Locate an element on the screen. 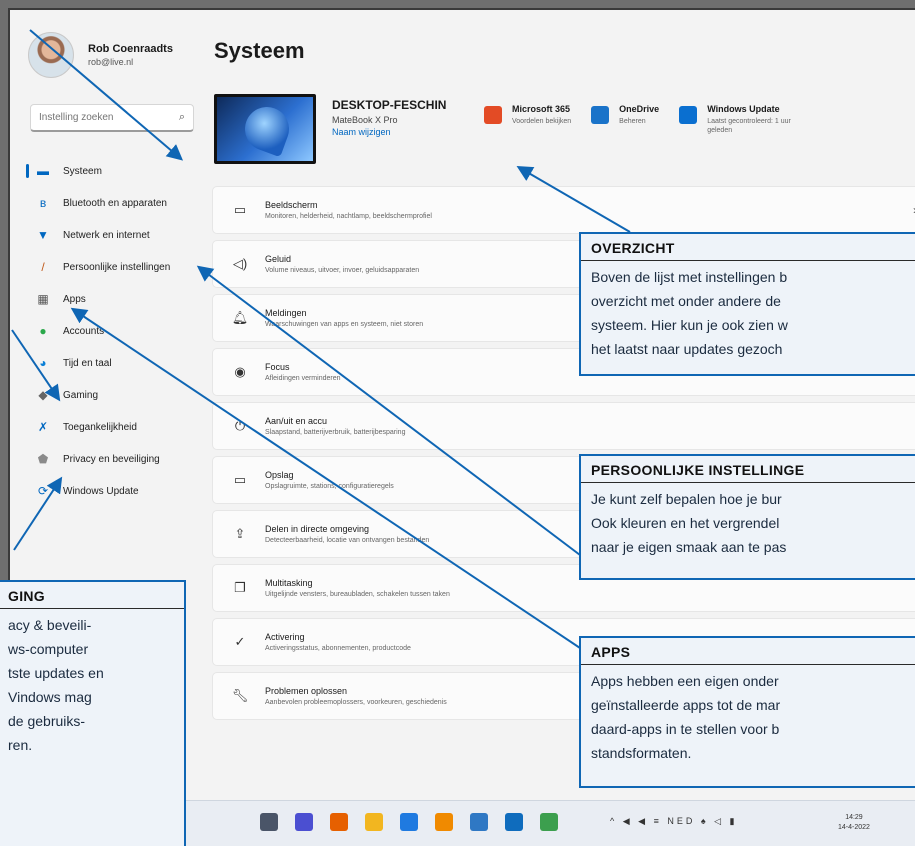 Image resolution: width=915 pixels, height=846 pixels. callout-line: Apps hebben een eigen onder is located at coordinates (685, 681).